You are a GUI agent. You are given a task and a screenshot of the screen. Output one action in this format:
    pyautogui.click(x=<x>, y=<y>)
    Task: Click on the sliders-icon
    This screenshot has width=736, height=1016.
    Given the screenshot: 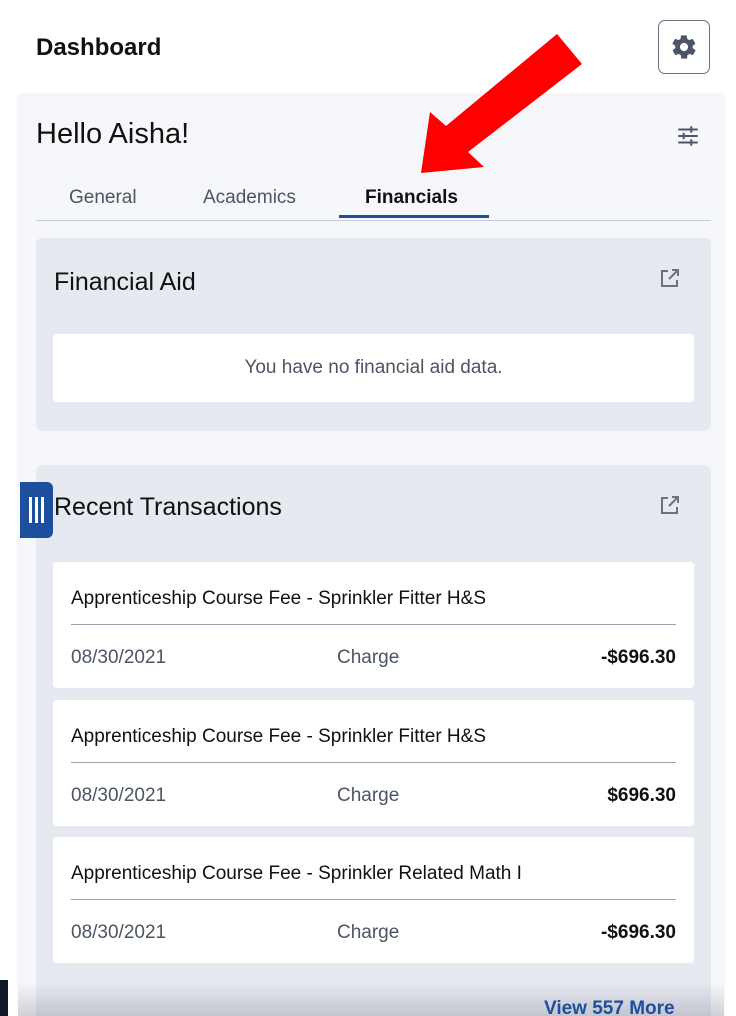 What is the action you would take?
    pyautogui.click(x=688, y=136)
    